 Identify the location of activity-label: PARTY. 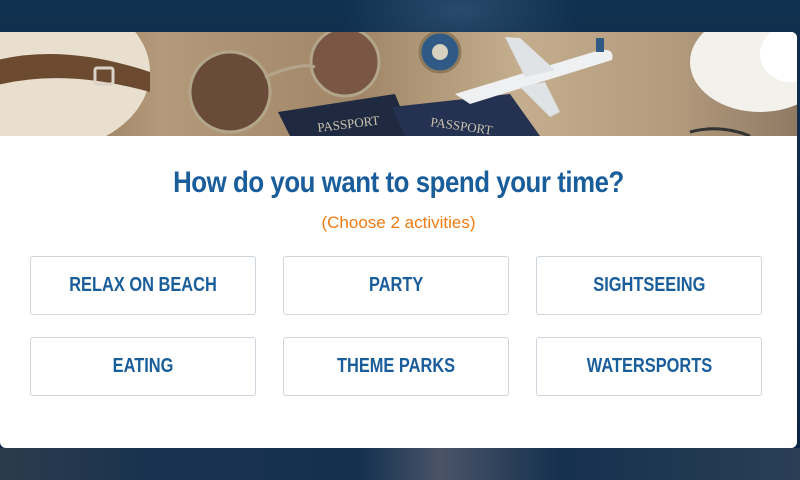
(396, 285).